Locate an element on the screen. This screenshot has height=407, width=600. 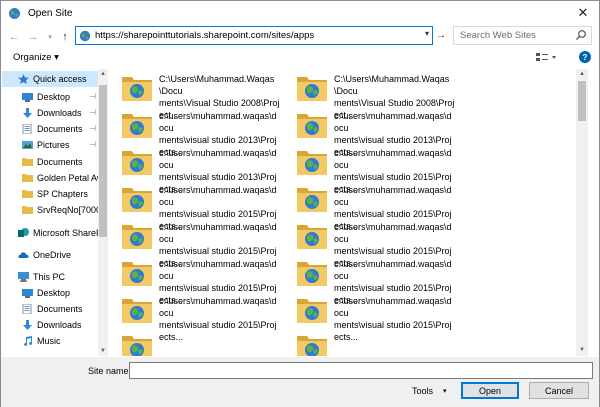
command-bar: Organize ▾ ? is located at coordinates (300, 58).